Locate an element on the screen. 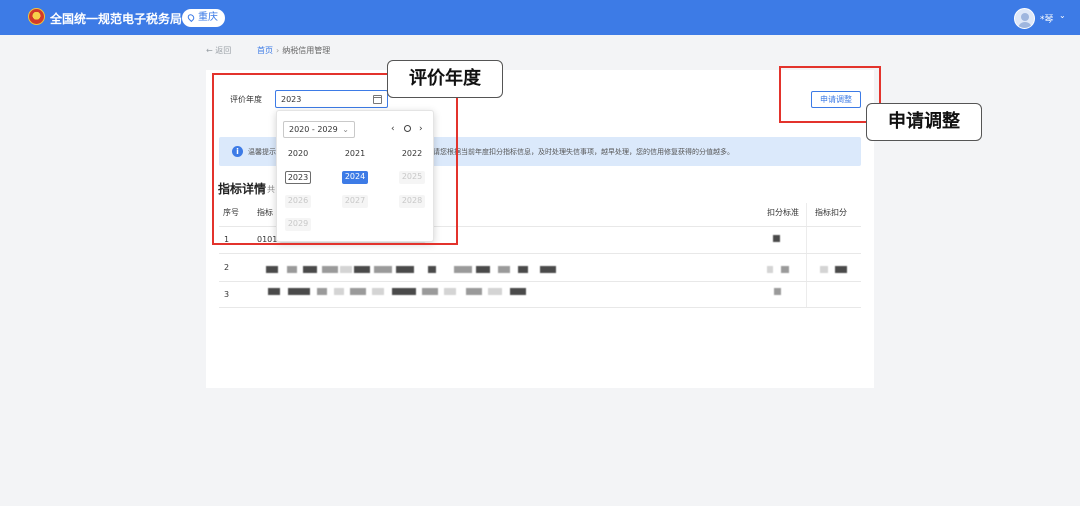 The width and height of the screenshot is (1080, 506). chevron-down-icon: ⌄ is located at coordinates (1062, 15).